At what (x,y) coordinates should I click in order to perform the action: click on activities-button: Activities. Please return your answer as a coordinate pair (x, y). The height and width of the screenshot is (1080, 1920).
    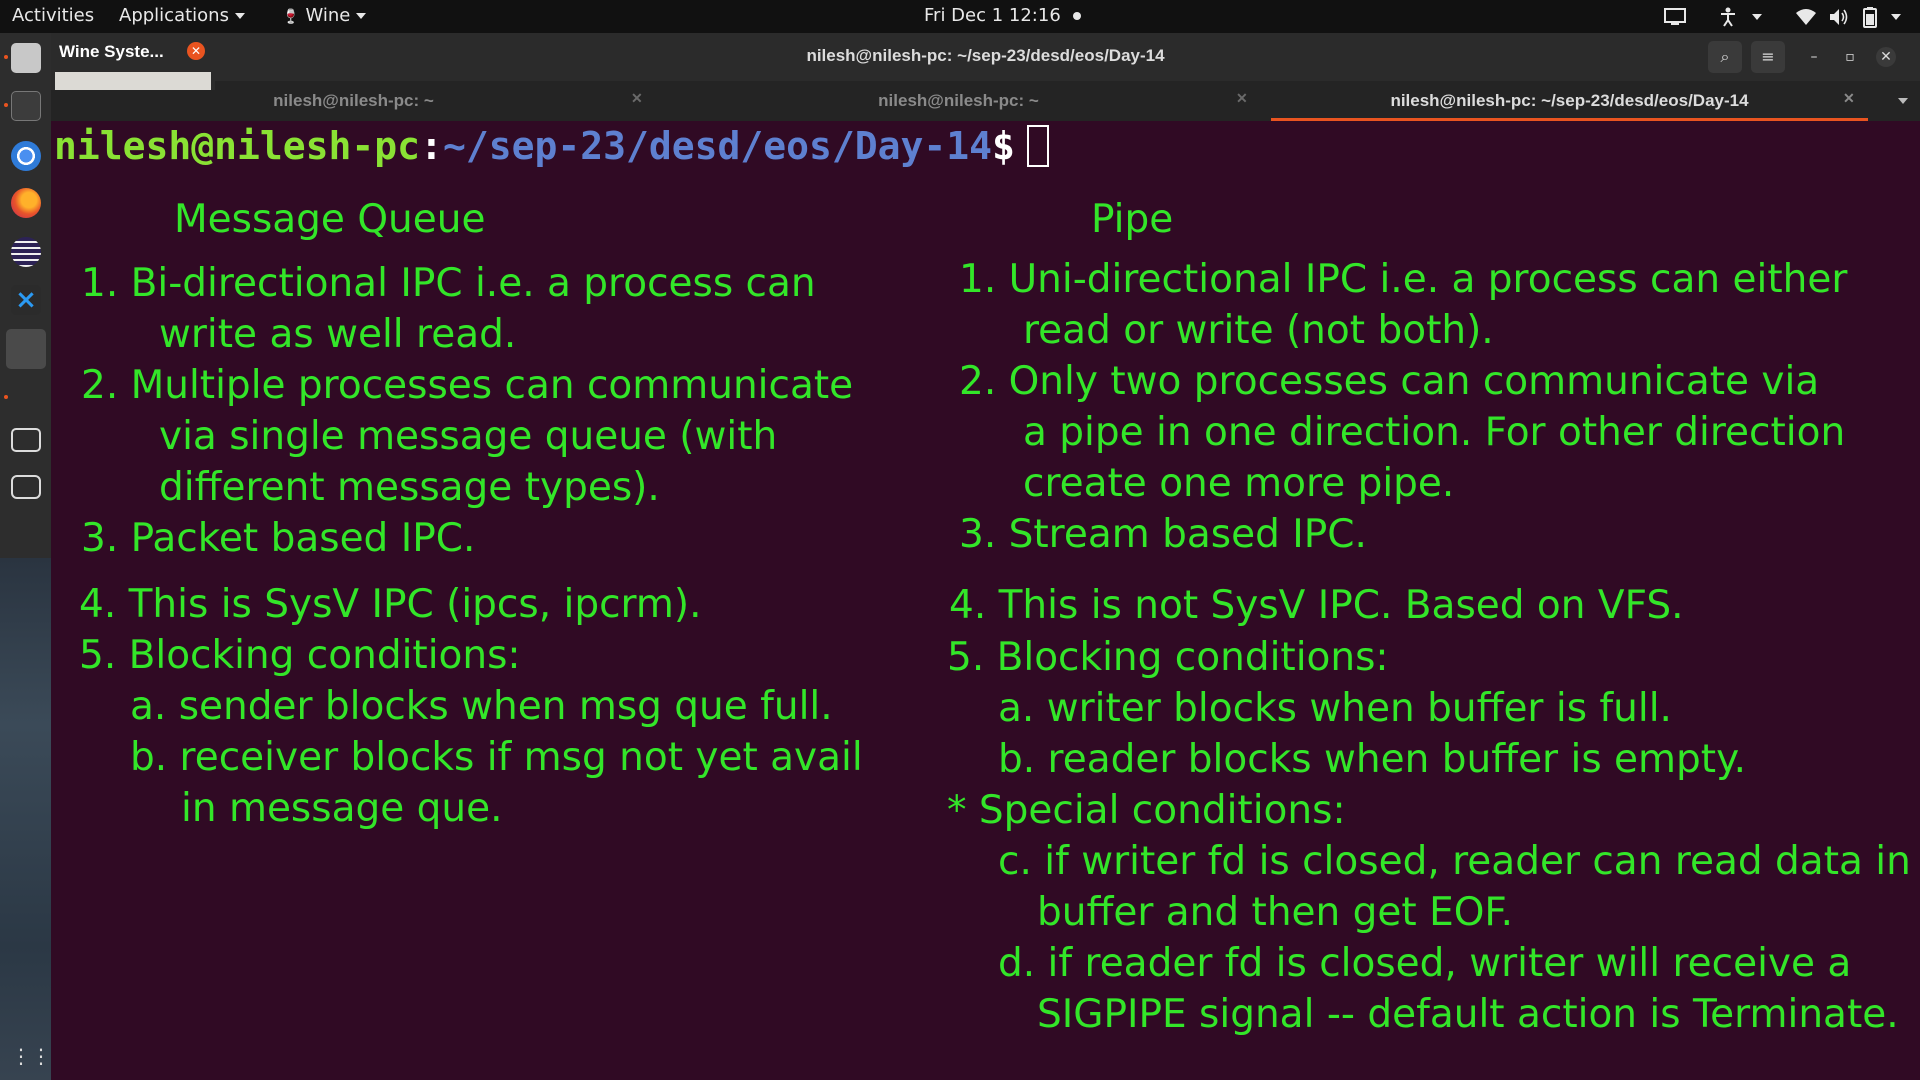
    Looking at the image, I should click on (53, 15).